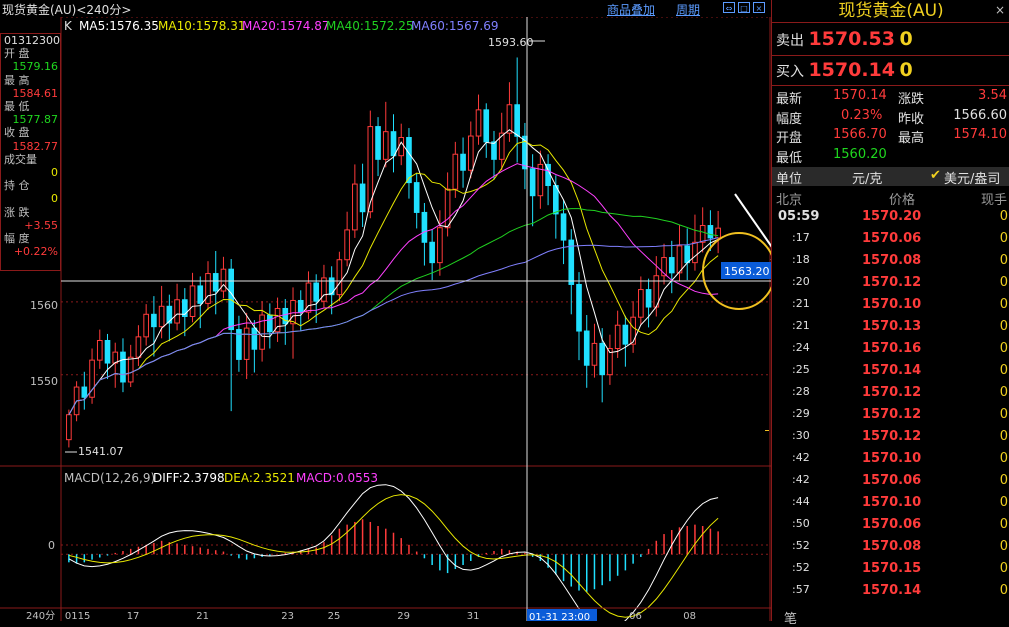  Describe the element at coordinates (890, 440) in the screenshot. I see `tick-row: :30 1570.12 0` at that location.